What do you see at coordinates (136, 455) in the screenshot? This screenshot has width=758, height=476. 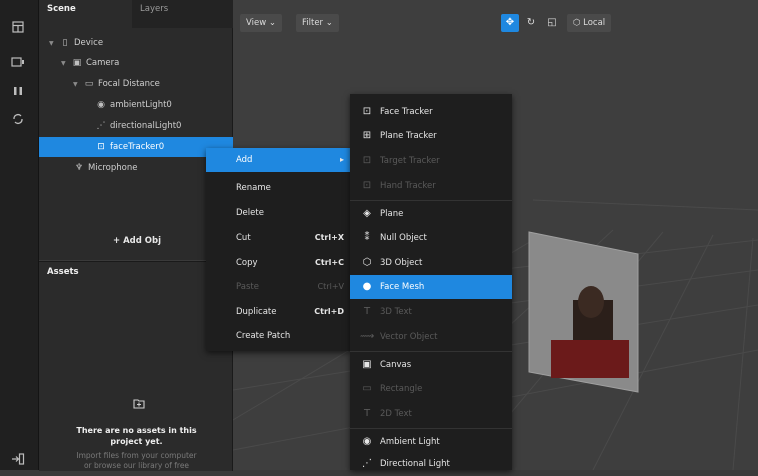 I see `assets-hint-line1: Import files from your computer` at bounding box center [136, 455].